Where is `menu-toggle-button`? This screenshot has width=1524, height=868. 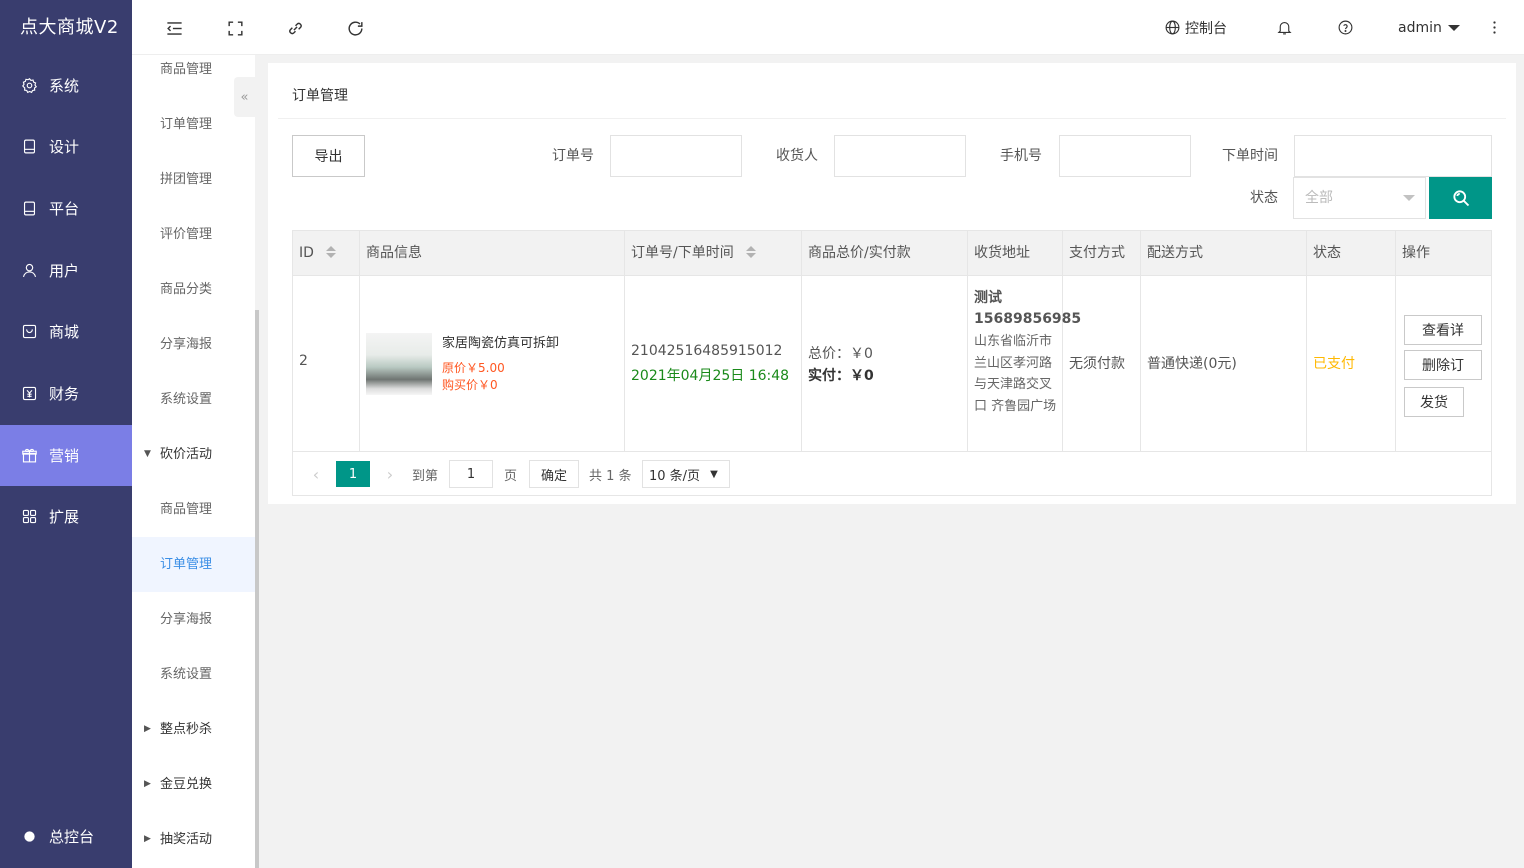
menu-toggle-button is located at coordinates (174, 28).